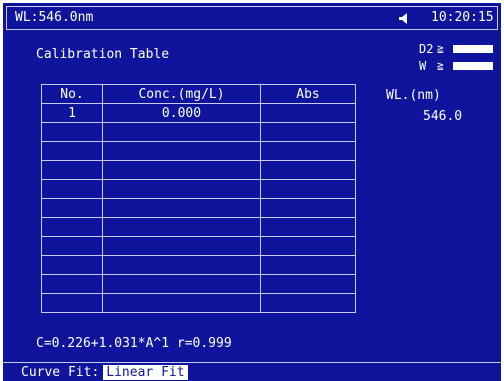 Image resolution: width=504 pixels, height=381 pixels. Describe the element at coordinates (252, 362) in the screenshot. I see `divider` at that location.